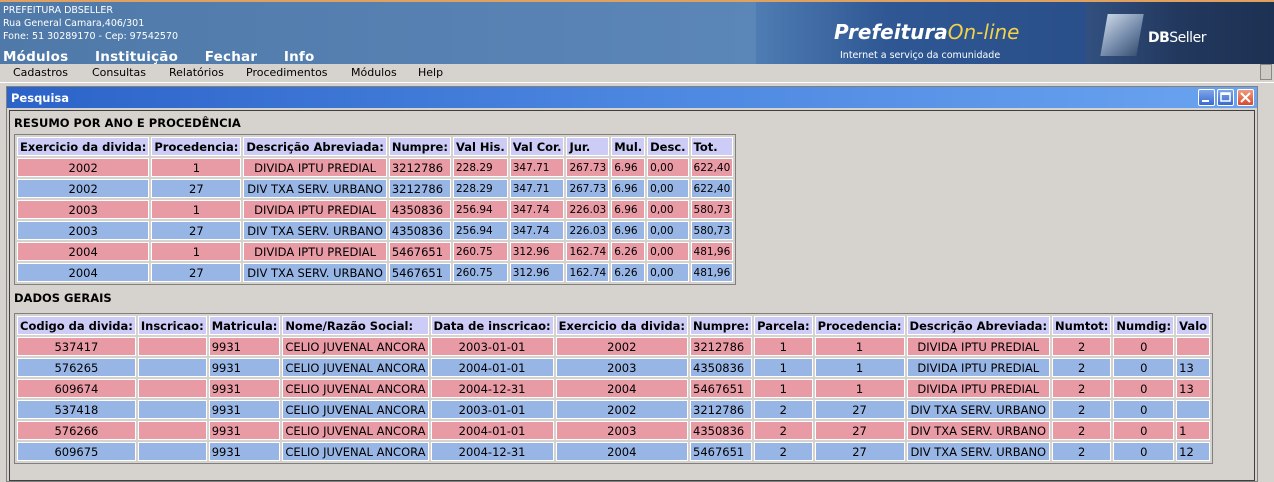 The height and width of the screenshot is (482, 1274). Describe the element at coordinates (355, 325) in the screenshot. I see `col-nome: Nome/Razão Social:` at that location.